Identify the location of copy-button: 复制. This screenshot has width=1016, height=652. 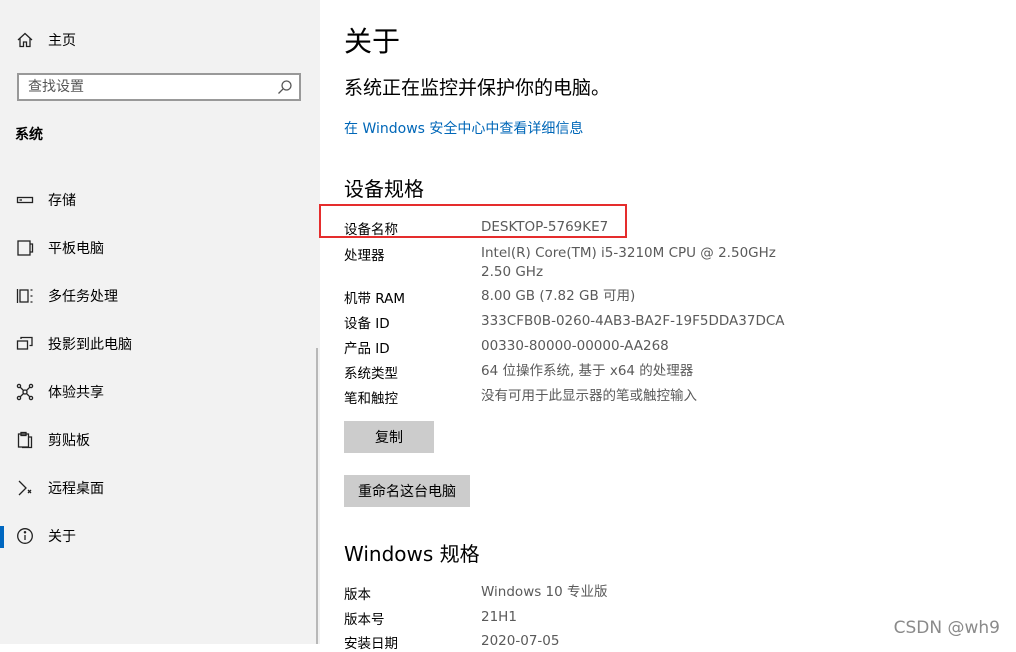
(389, 437).